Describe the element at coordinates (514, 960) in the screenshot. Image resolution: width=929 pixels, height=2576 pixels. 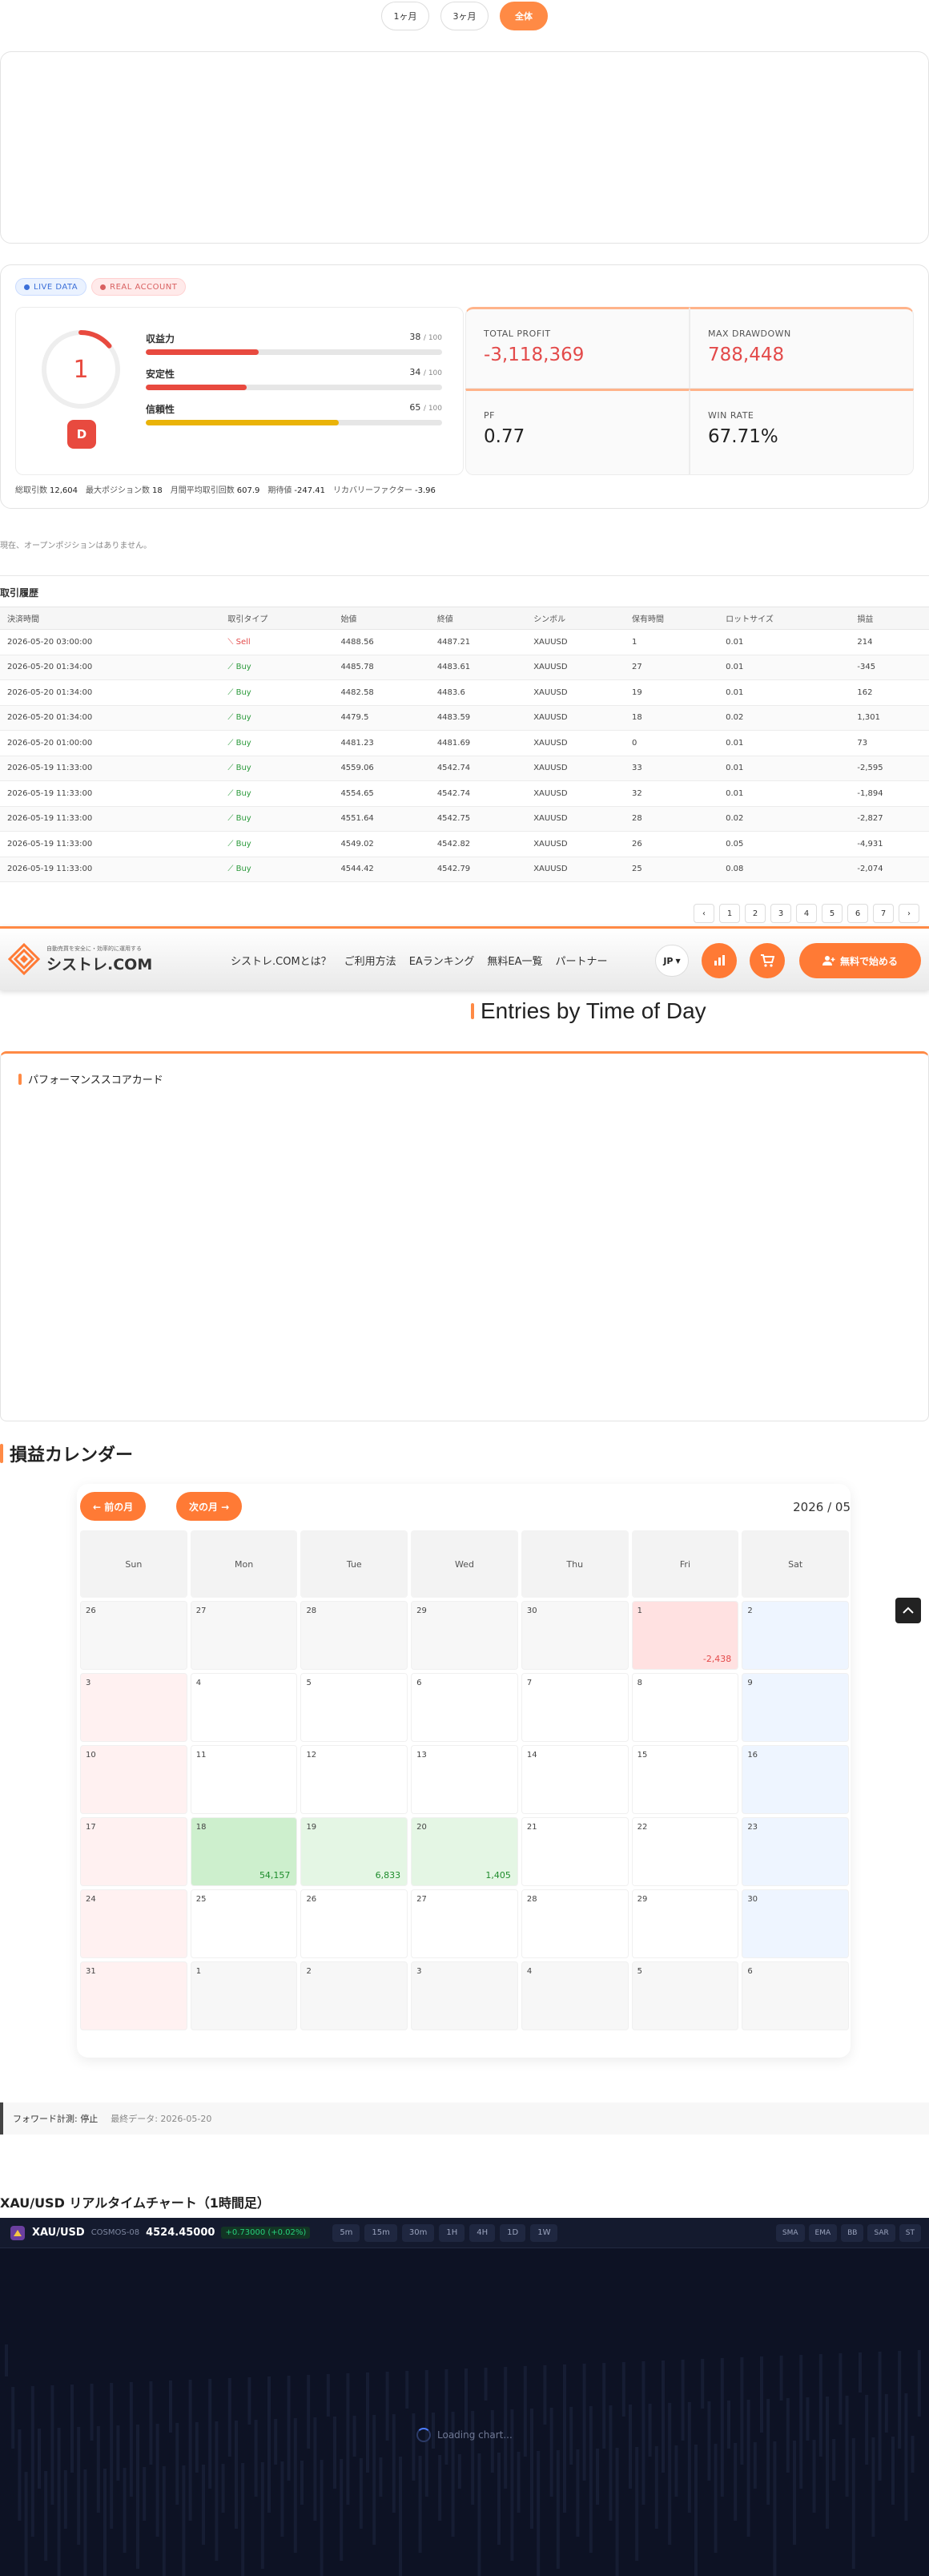
I see `nav-link: 無料EA一覧` at that location.